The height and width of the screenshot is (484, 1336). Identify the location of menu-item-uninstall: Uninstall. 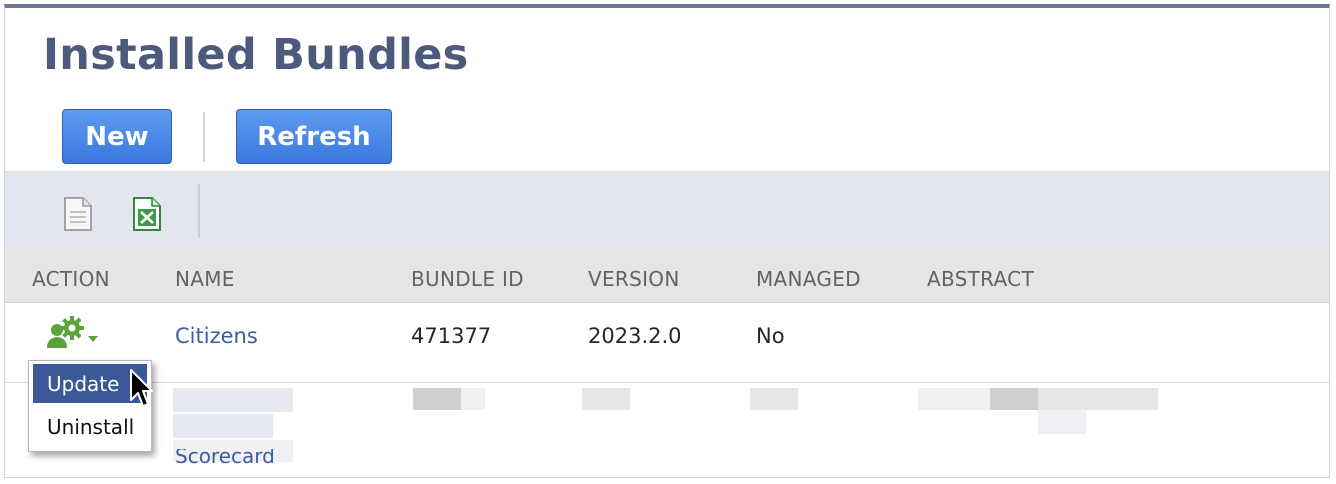
(90, 426).